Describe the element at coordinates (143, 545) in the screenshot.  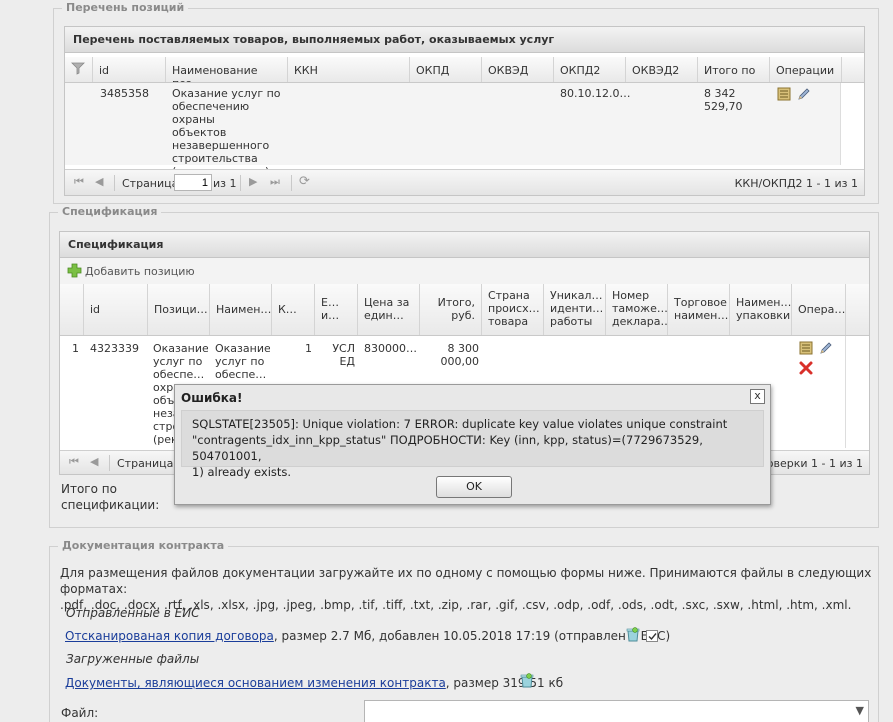
I see `docs-legend: Документация контракта` at that location.